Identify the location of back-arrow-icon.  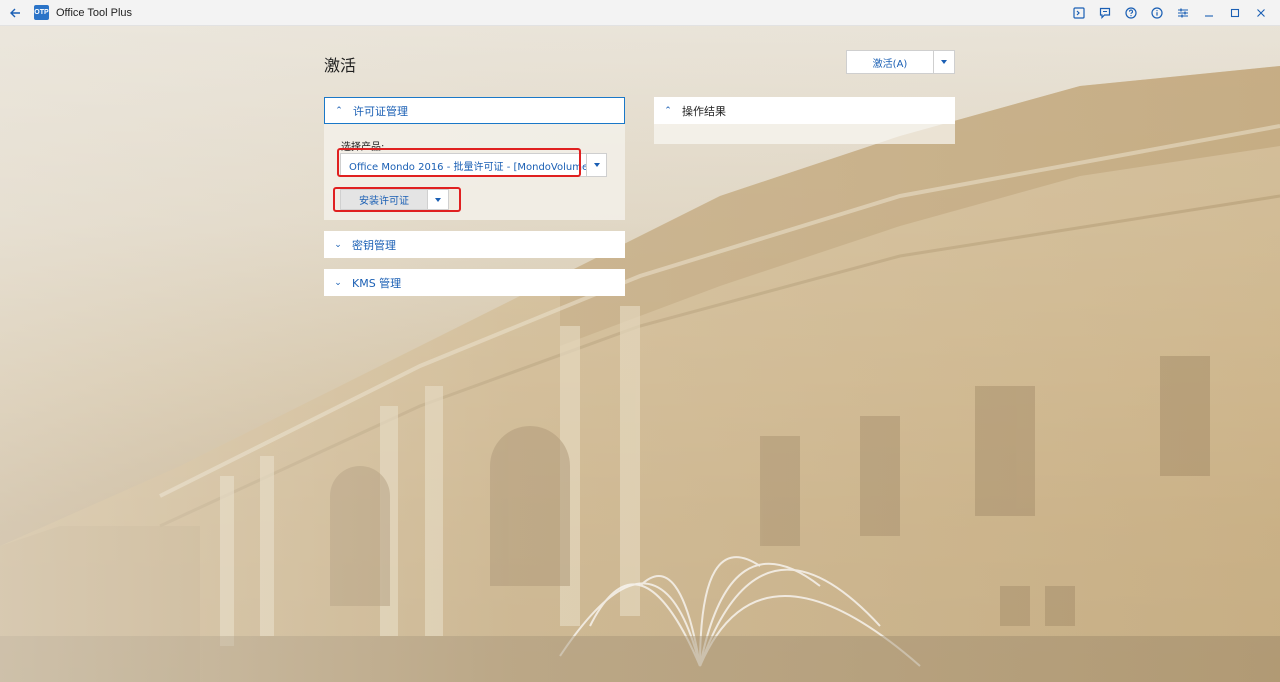
(15, 13).